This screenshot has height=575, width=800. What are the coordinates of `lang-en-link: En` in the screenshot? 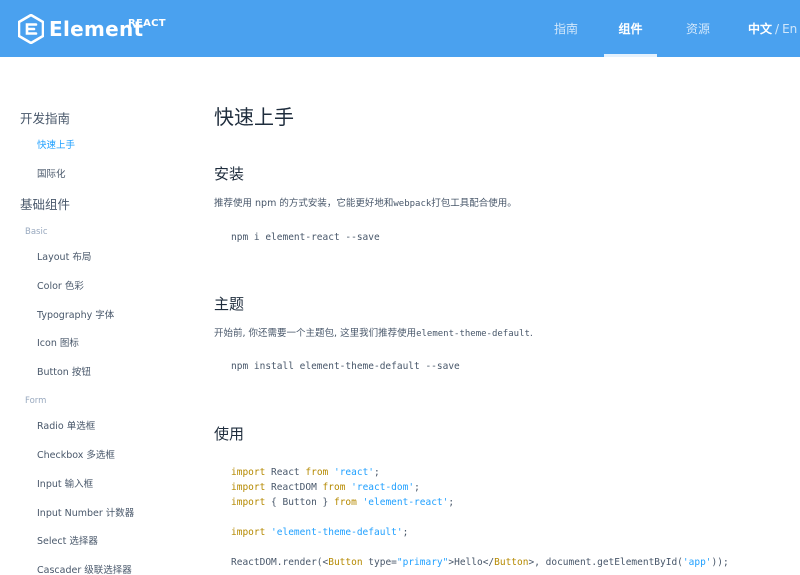 It's located at (789, 29).